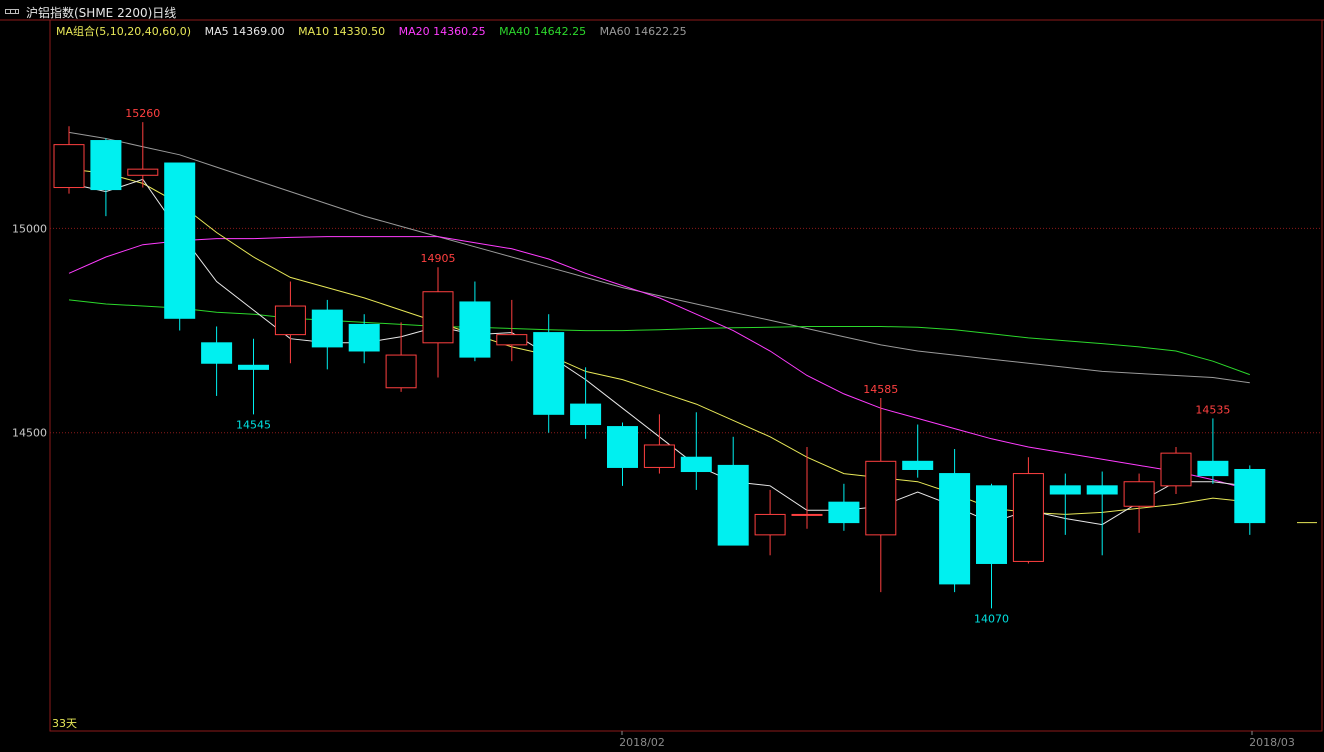 The image size is (1324, 752). What do you see at coordinates (438, 258) in the screenshot?
I see `price-annotation: 14905` at bounding box center [438, 258].